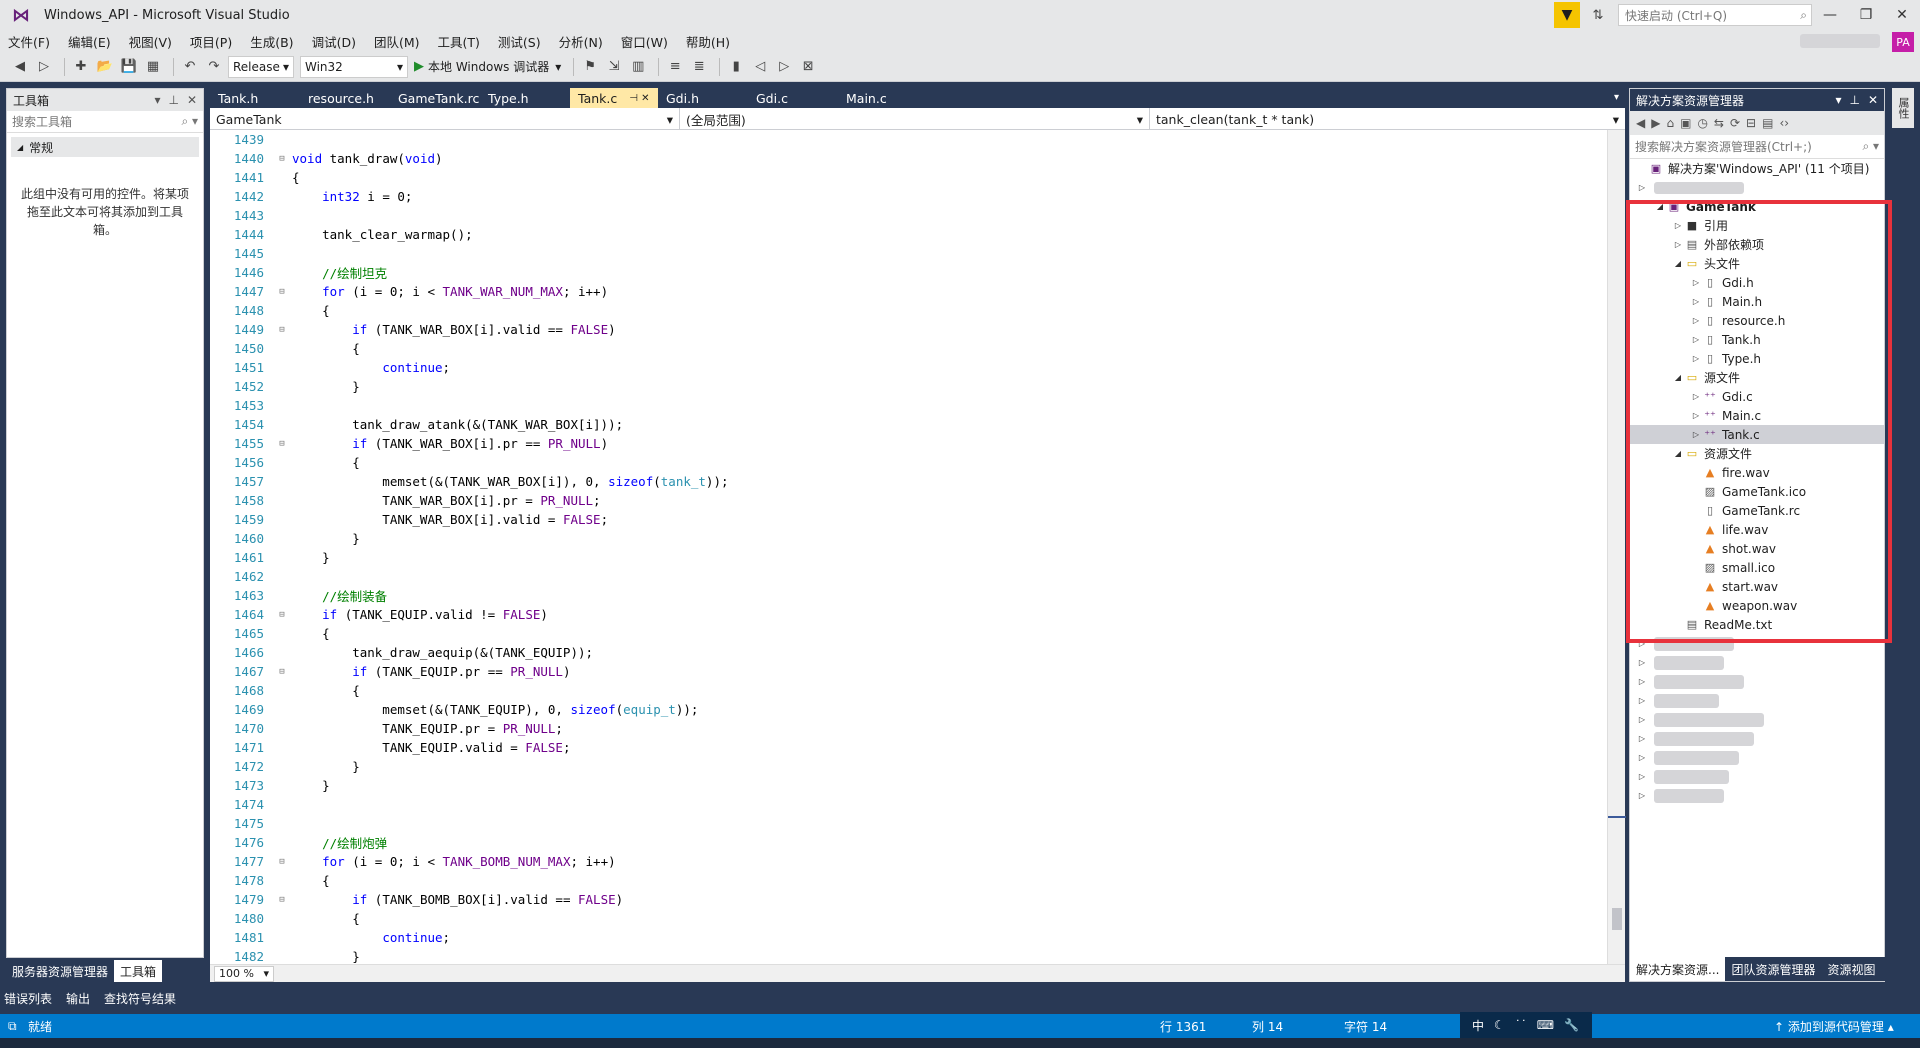 This screenshot has width=1920, height=1048. Describe the element at coordinates (907, 747) in the screenshot. I see `code-line: 1471 TANK_EQUIP.valid = FALSE;` at that location.